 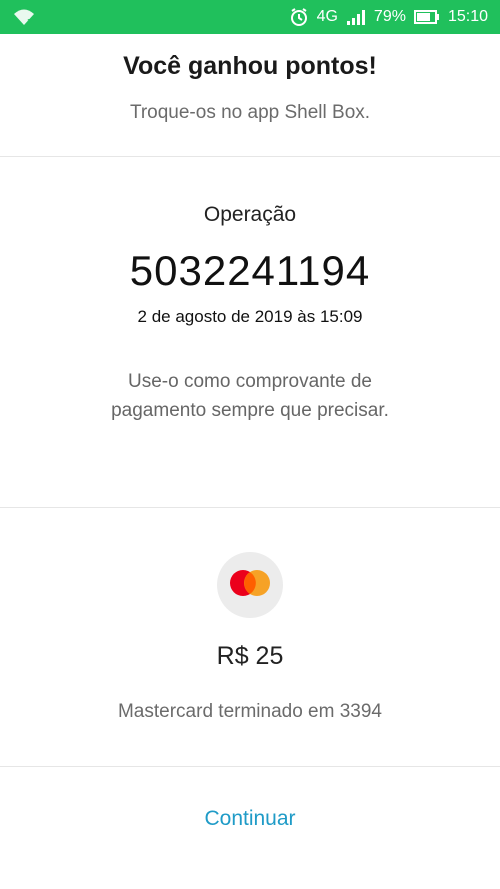 I want to click on operation-number: 5032241194, so click(x=250, y=270).